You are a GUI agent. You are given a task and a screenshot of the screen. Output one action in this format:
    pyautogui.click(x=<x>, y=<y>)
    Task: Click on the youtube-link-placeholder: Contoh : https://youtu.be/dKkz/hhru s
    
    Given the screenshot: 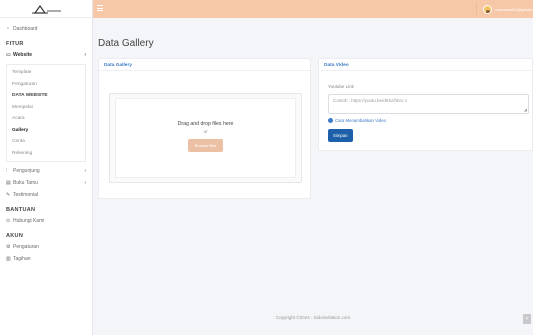 What is the action you would take?
    pyautogui.click(x=370, y=100)
    